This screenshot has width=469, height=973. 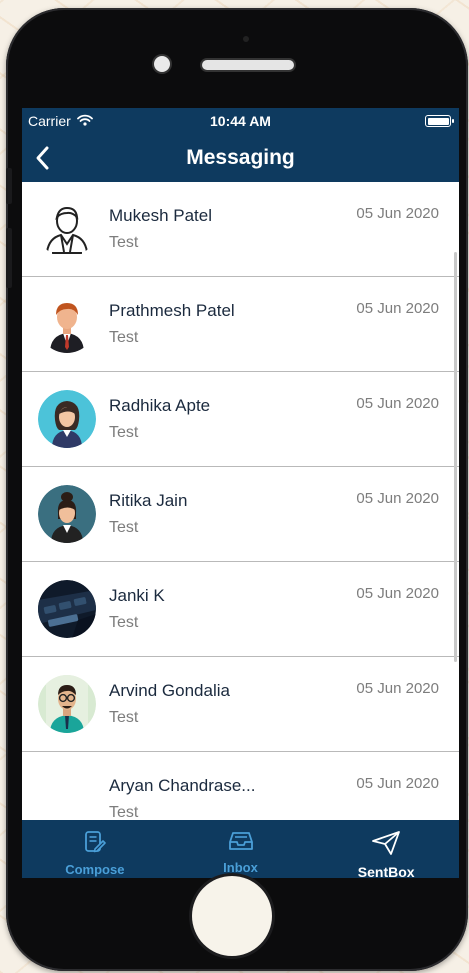 What do you see at coordinates (67, 324) in the screenshot?
I see `businessman-avatar` at bounding box center [67, 324].